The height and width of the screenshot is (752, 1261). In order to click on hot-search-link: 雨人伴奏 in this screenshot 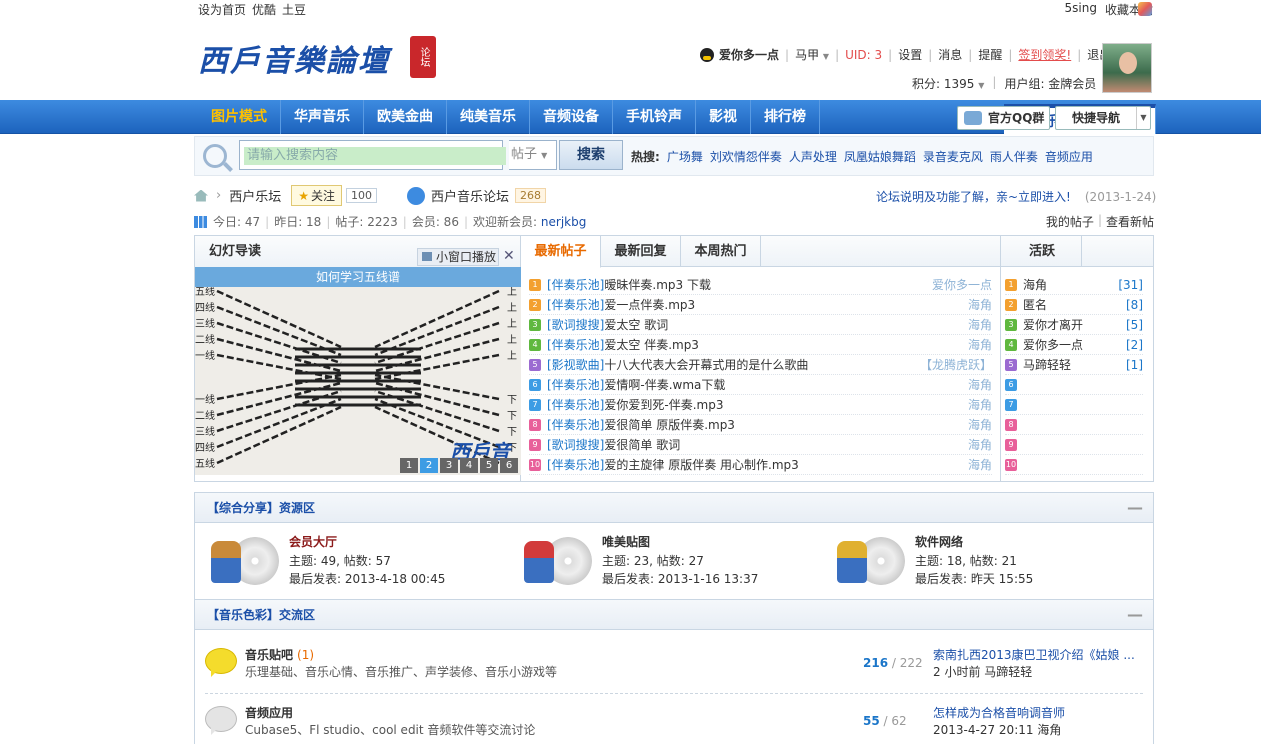, I will do `click(1014, 156)`.